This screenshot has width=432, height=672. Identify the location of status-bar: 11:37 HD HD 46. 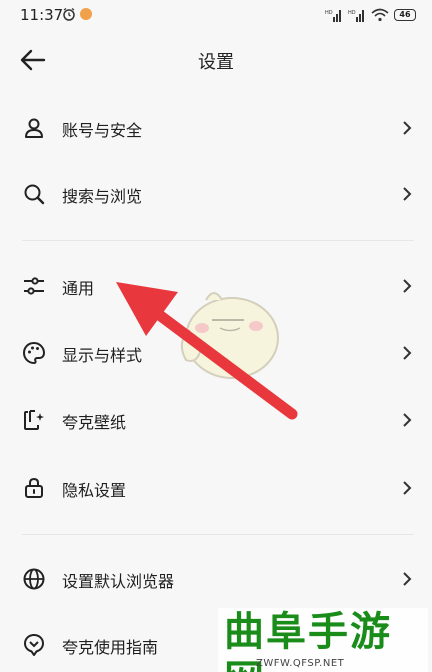
(216, 16).